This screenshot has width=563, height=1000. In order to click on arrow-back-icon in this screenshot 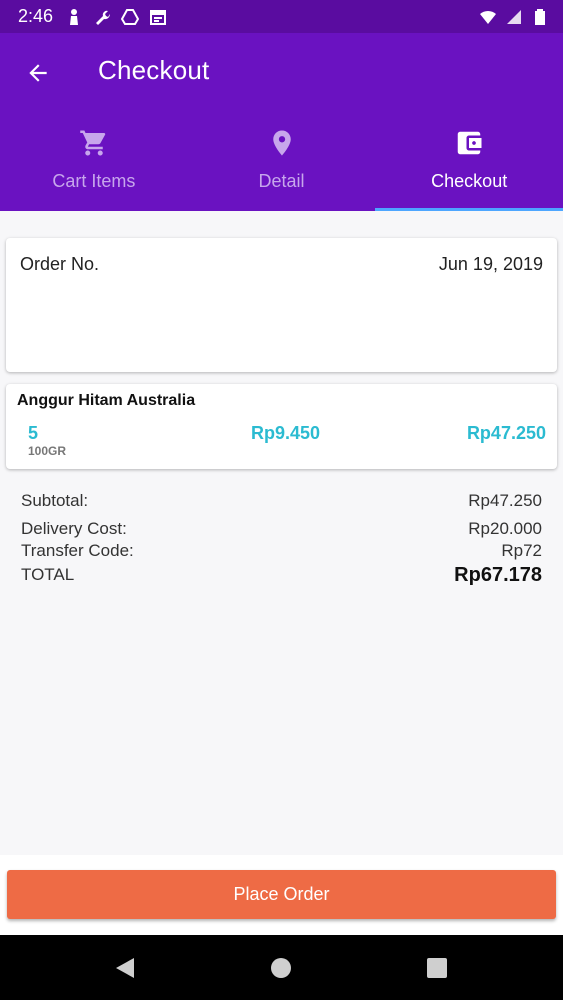, I will do `click(38, 73)`.